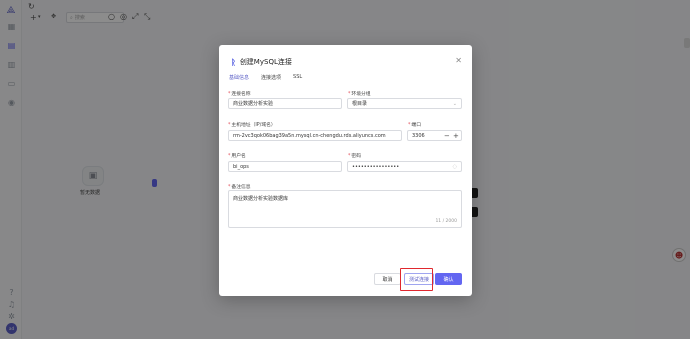  I want to click on confirm-button: 确认, so click(448, 279).